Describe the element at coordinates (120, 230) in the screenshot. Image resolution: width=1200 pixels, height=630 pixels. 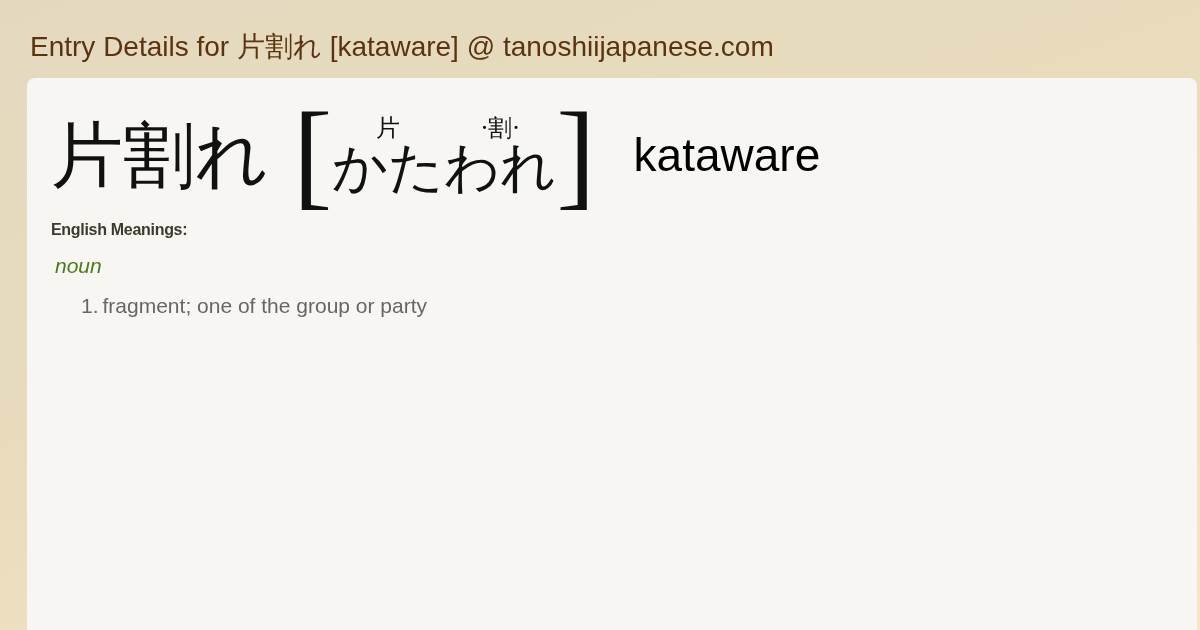
I see `section-heading: English Meanings:` at that location.